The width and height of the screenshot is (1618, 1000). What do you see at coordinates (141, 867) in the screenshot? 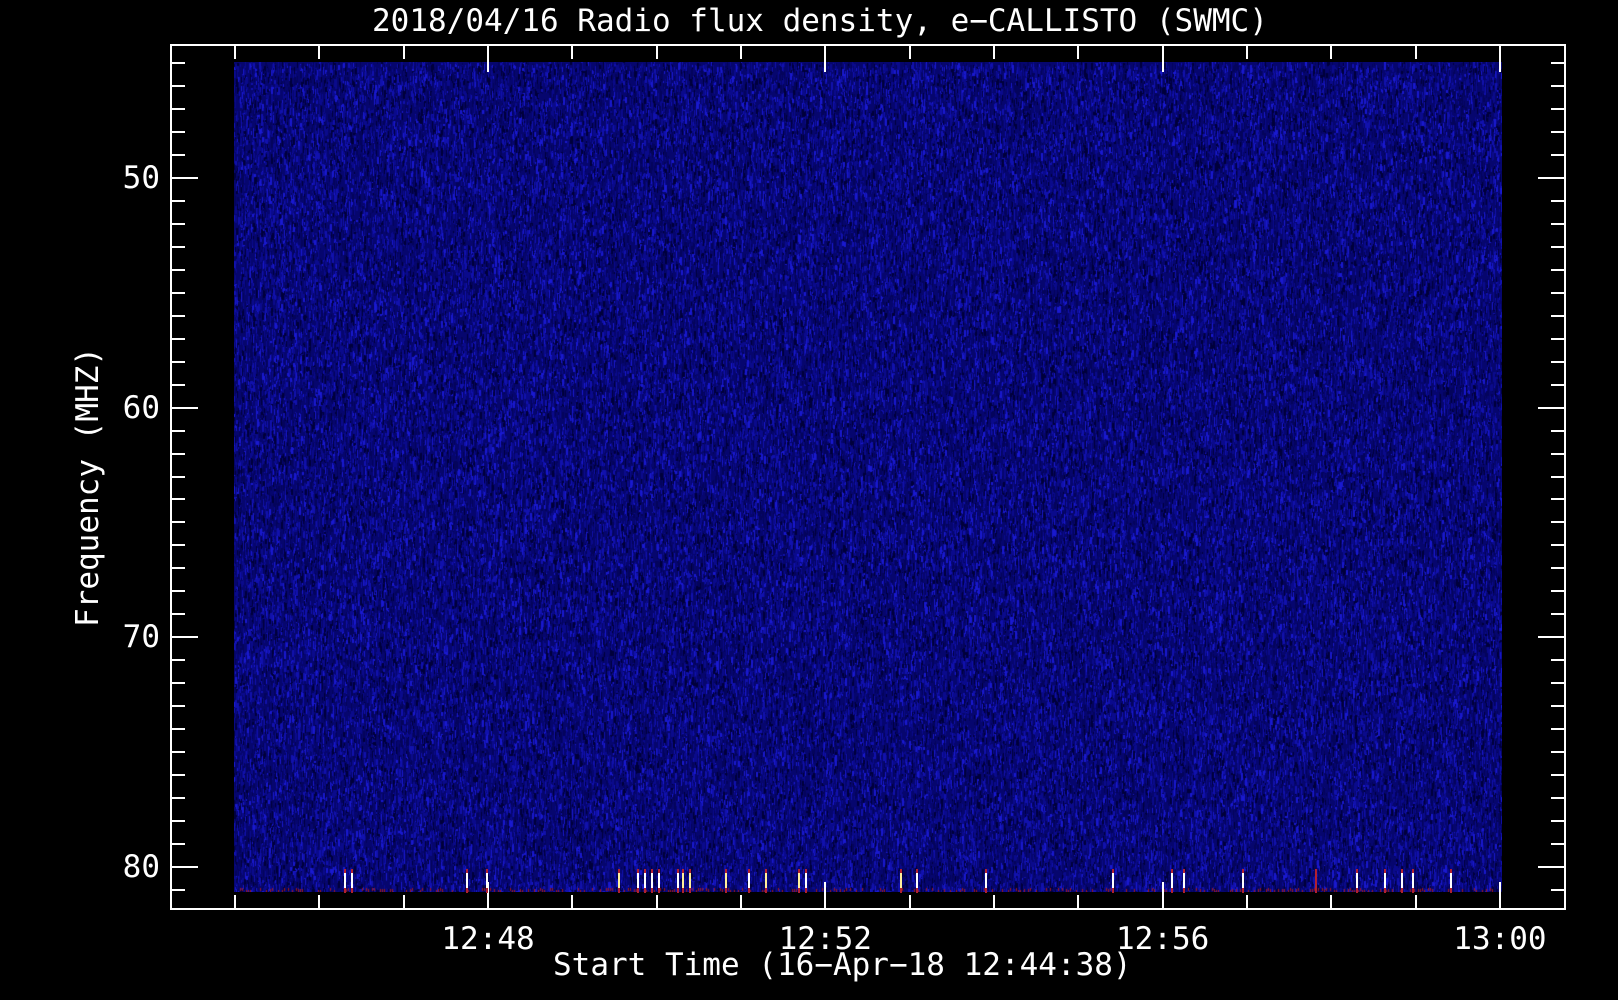
I see `y-tick-label: 80` at bounding box center [141, 867].